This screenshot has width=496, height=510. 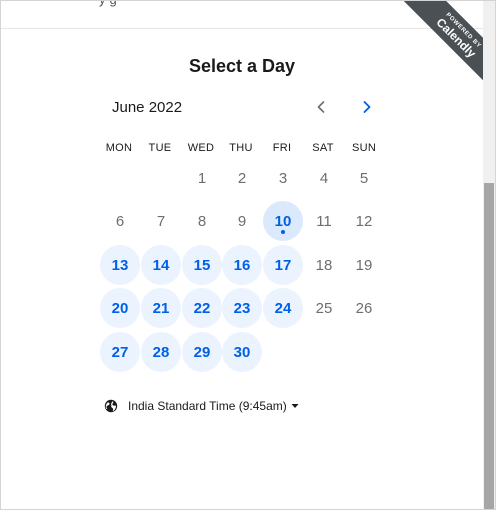 I want to click on header-cut-text: y g, so click(x=108, y=4).